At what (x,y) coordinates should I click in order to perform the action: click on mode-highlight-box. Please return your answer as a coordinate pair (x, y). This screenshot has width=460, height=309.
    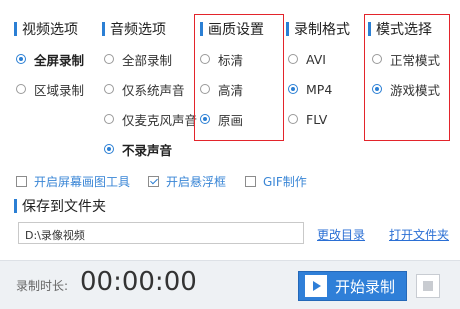
    Looking at the image, I should click on (407, 77).